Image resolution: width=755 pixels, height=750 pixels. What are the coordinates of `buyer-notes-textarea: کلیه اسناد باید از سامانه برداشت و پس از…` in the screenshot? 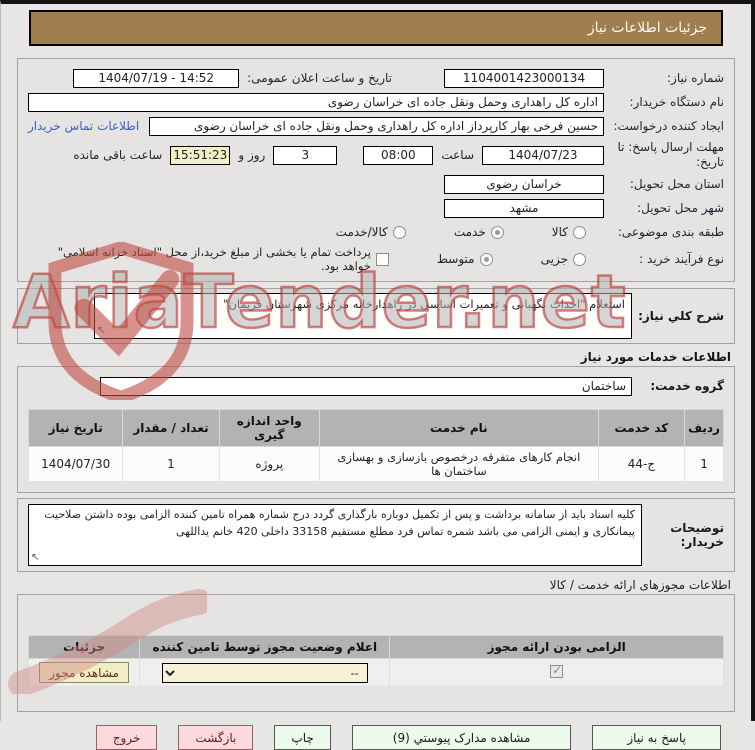 It's located at (335, 535).